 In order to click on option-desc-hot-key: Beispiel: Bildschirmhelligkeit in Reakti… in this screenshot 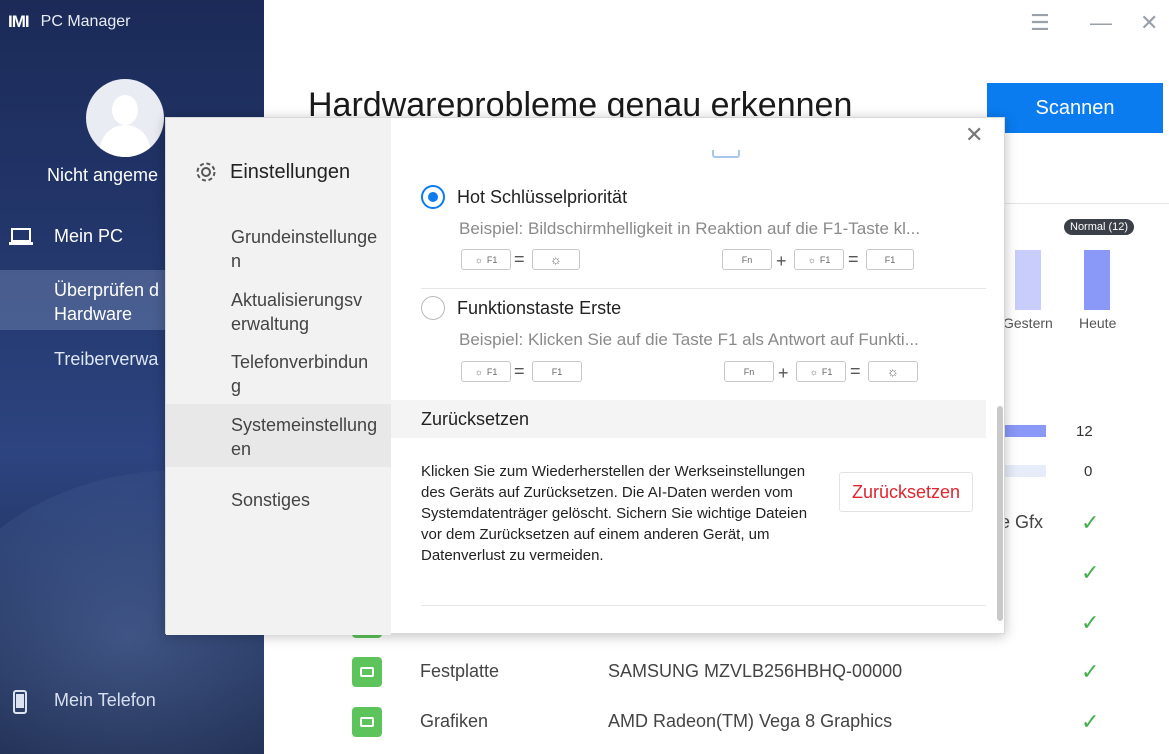, I will do `click(690, 228)`.